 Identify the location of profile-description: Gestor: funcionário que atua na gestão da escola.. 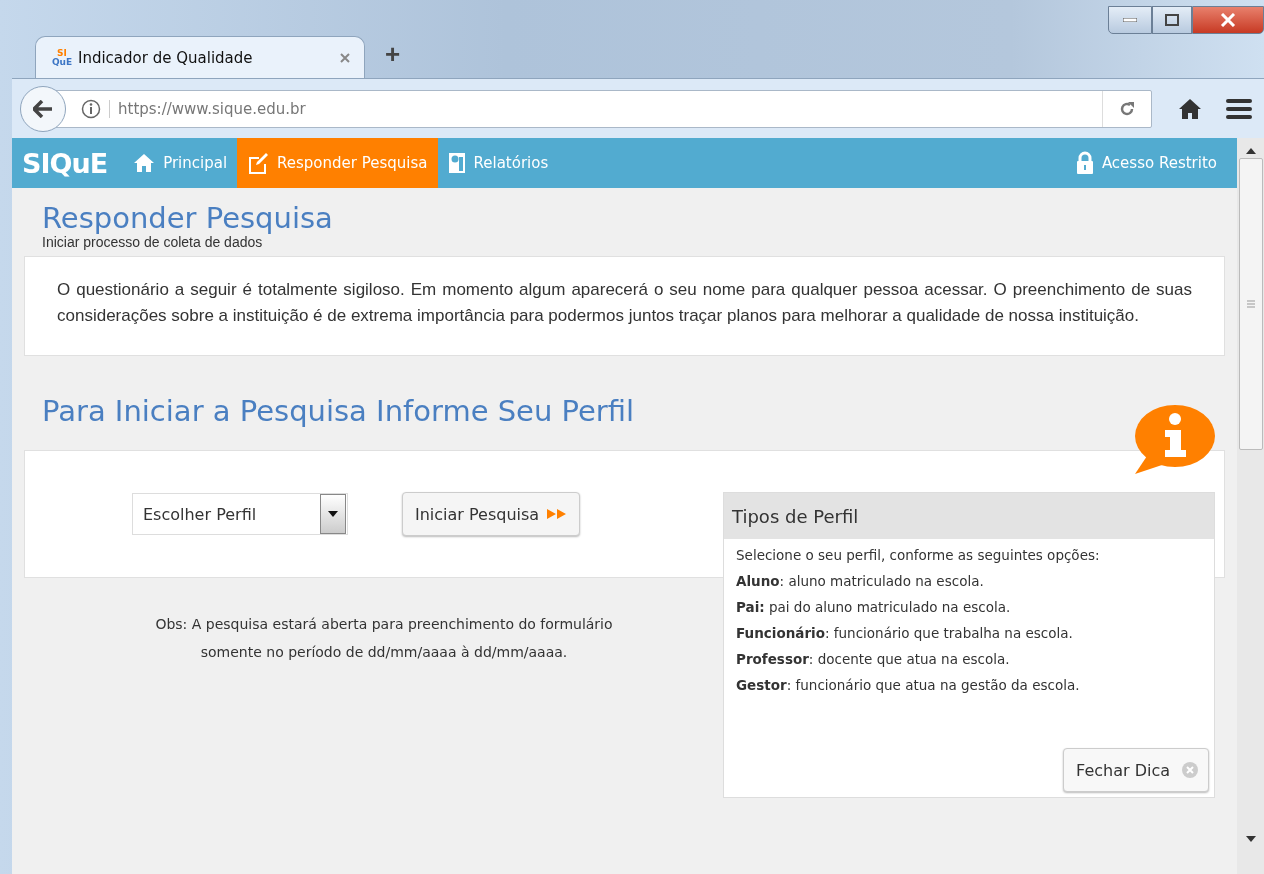
(908, 685).